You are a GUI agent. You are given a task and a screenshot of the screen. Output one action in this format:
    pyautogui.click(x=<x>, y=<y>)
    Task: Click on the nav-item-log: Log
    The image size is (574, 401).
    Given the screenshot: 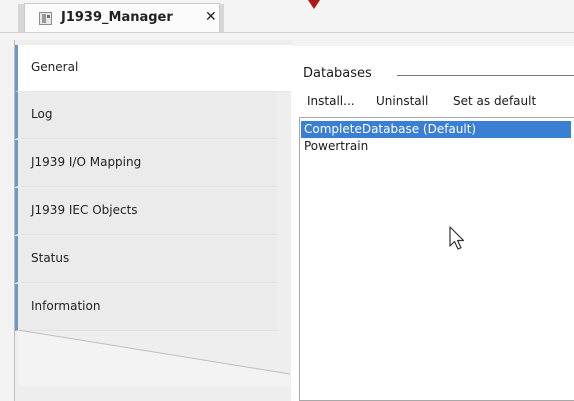 What is the action you would take?
    pyautogui.click(x=146, y=115)
    